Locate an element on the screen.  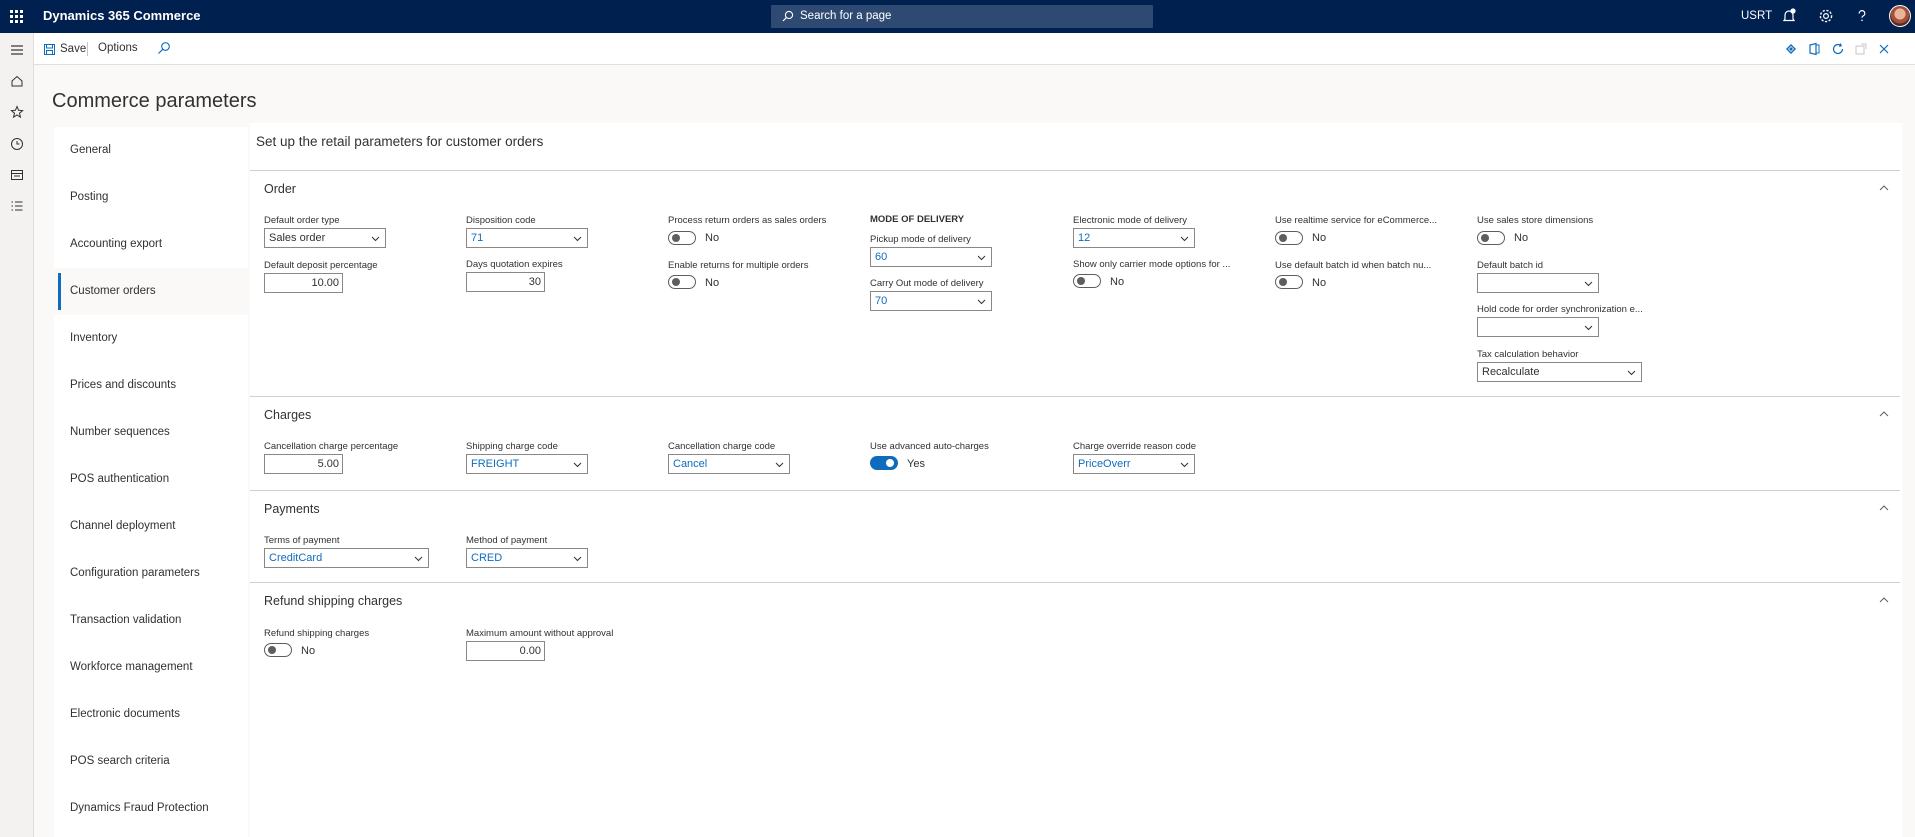
home-icon is located at coordinates (17, 81).